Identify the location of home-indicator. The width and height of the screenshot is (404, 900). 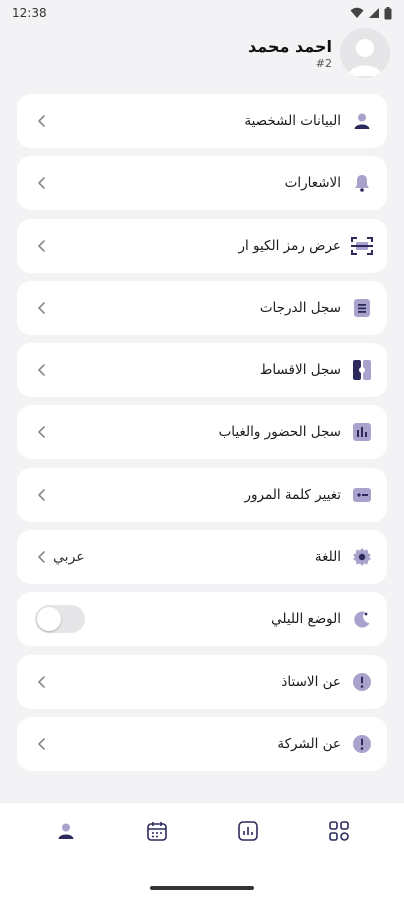
(202, 888).